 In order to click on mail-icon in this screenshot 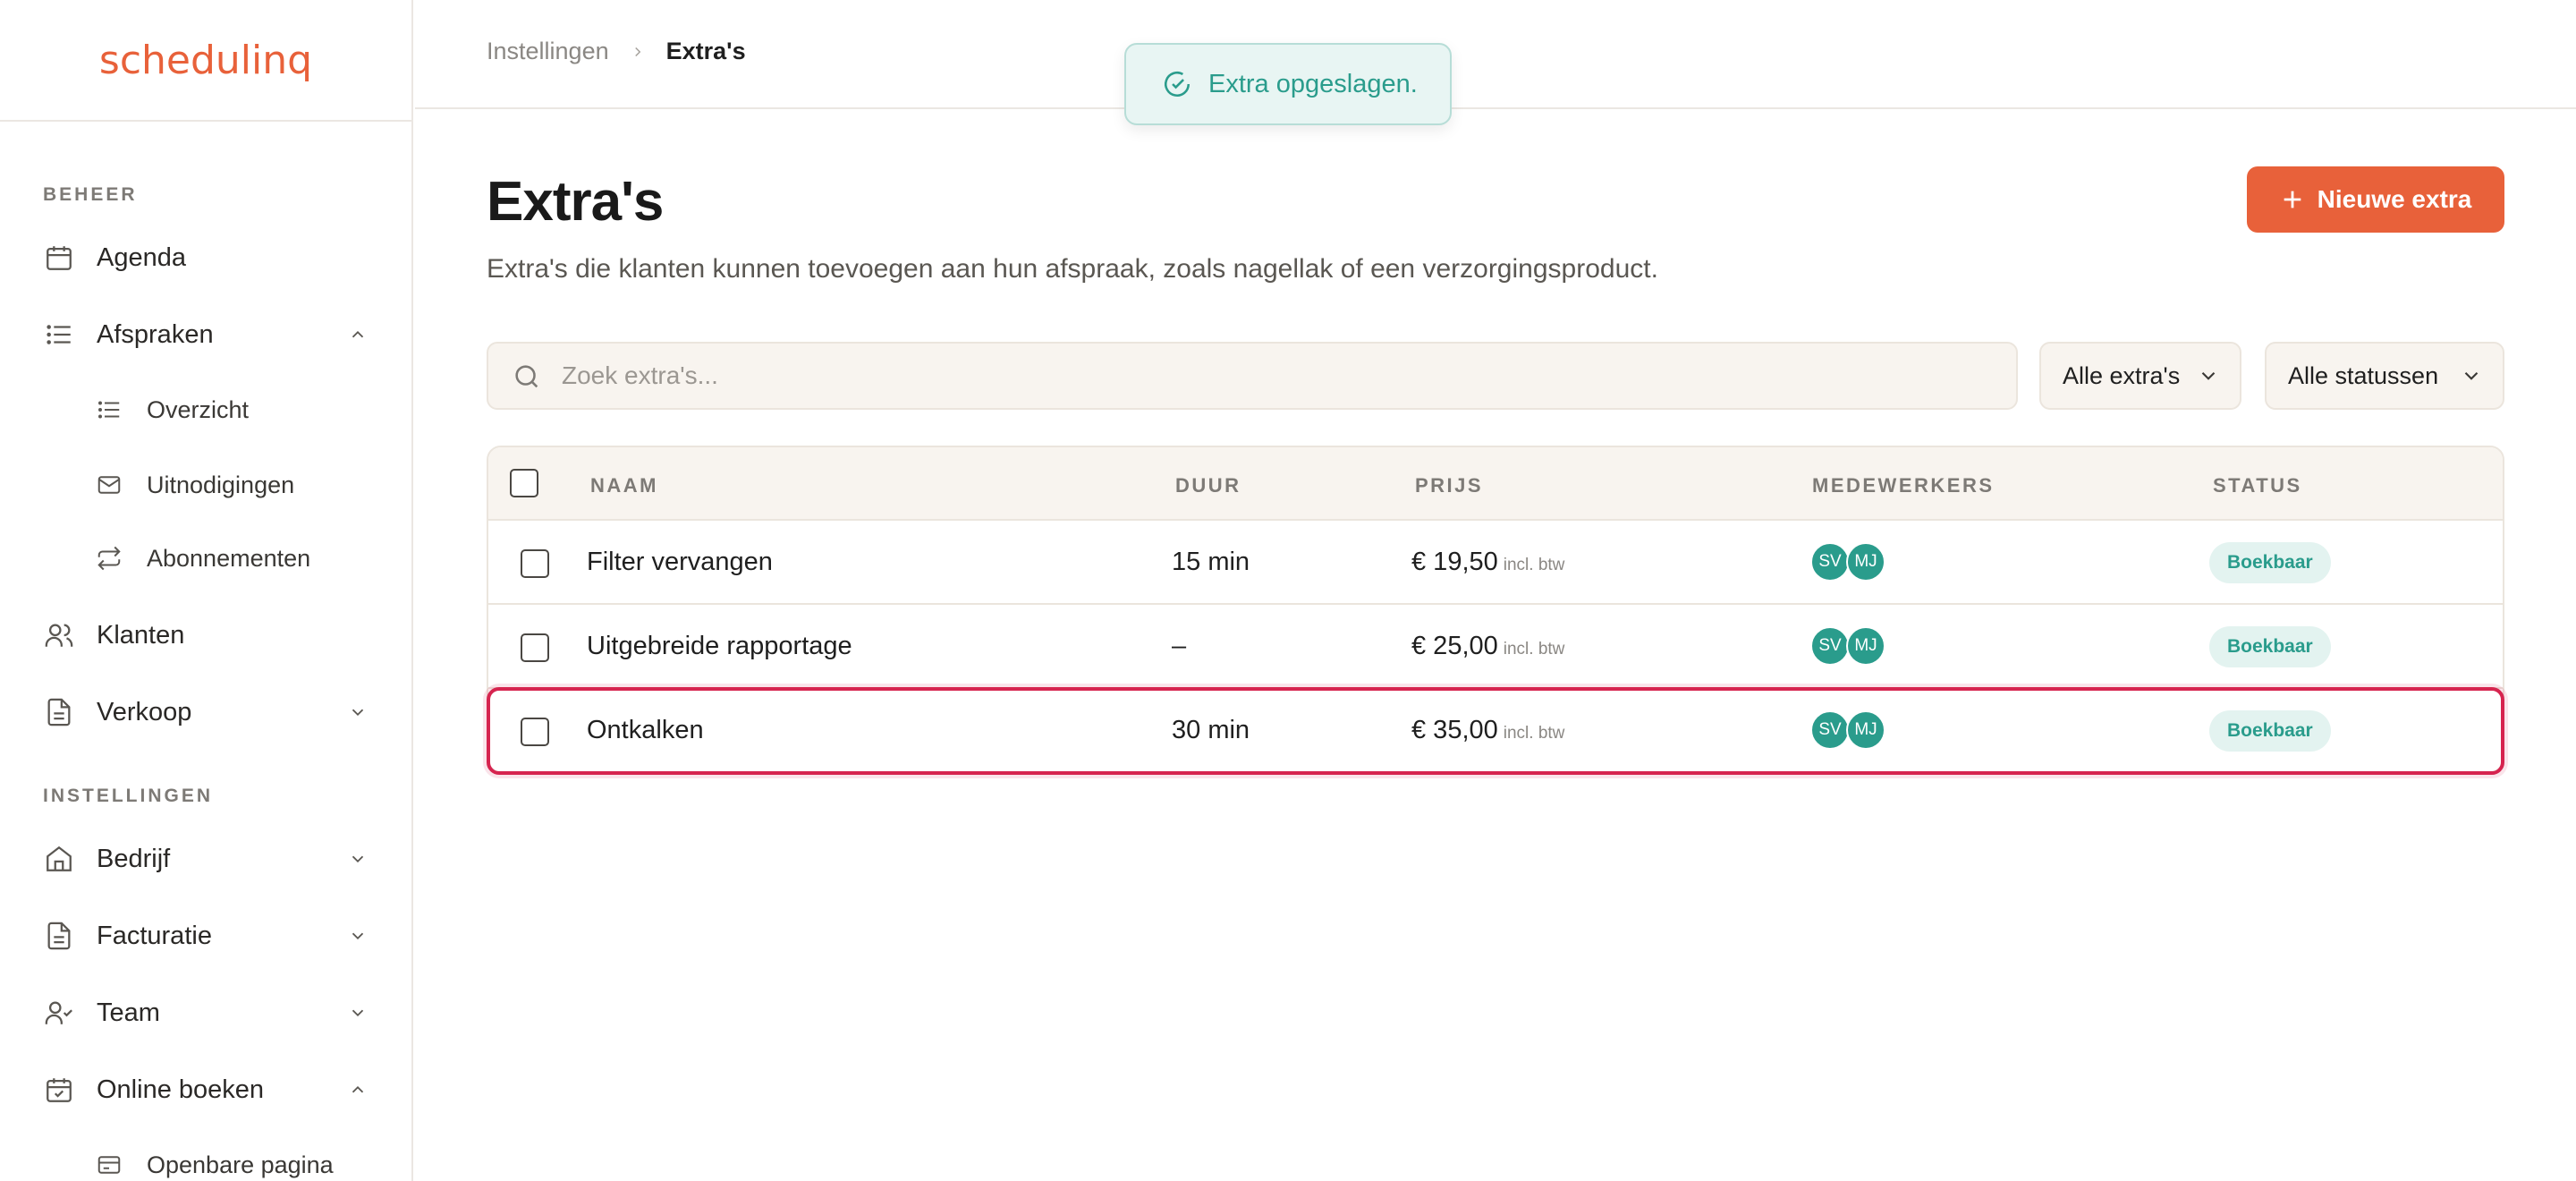, I will do `click(109, 485)`.